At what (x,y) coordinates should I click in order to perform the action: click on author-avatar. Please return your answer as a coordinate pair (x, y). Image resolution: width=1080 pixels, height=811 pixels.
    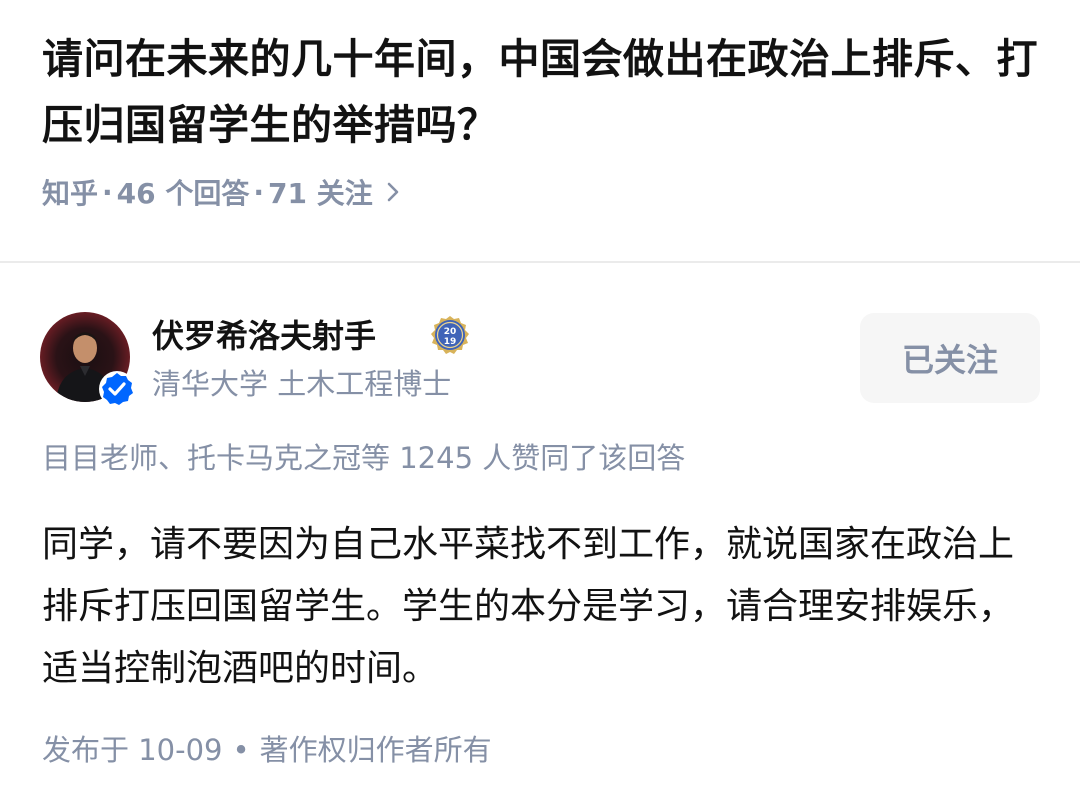
    Looking at the image, I should click on (87, 359).